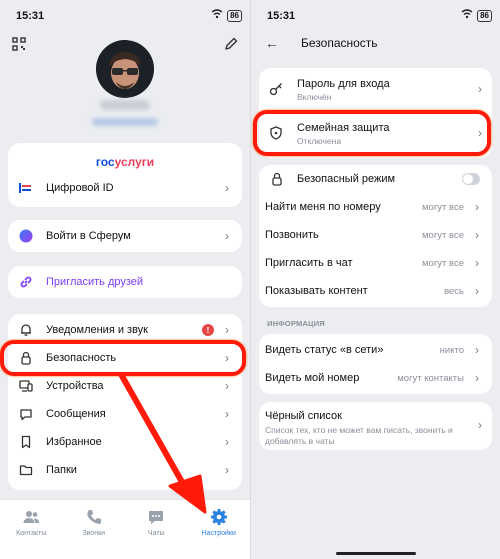 This screenshot has width=500, height=559. Describe the element at coordinates (125, 122) in the screenshot. I see `profile-link-blurred` at that location.